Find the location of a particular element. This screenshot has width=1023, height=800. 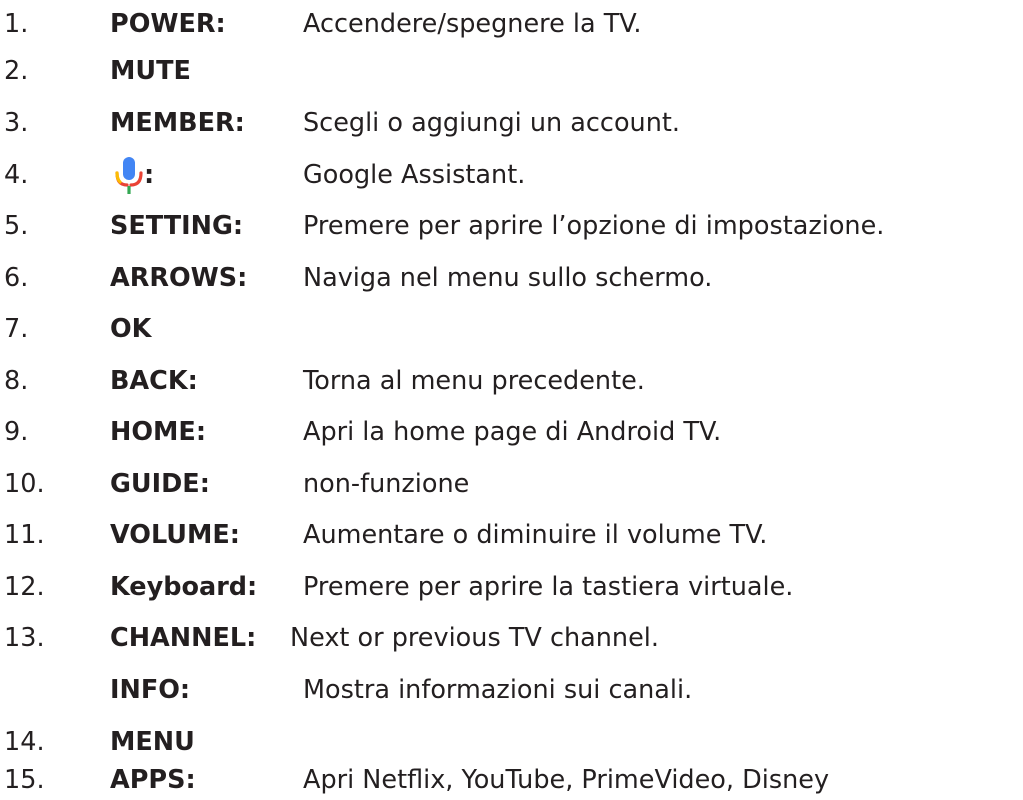

item-label: HOME: is located at coordinates (158, 432).